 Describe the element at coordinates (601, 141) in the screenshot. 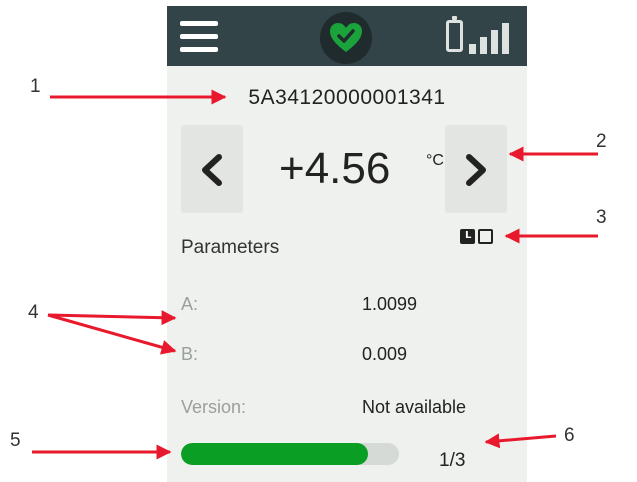

I see `callout-number-2: 2` at that location.